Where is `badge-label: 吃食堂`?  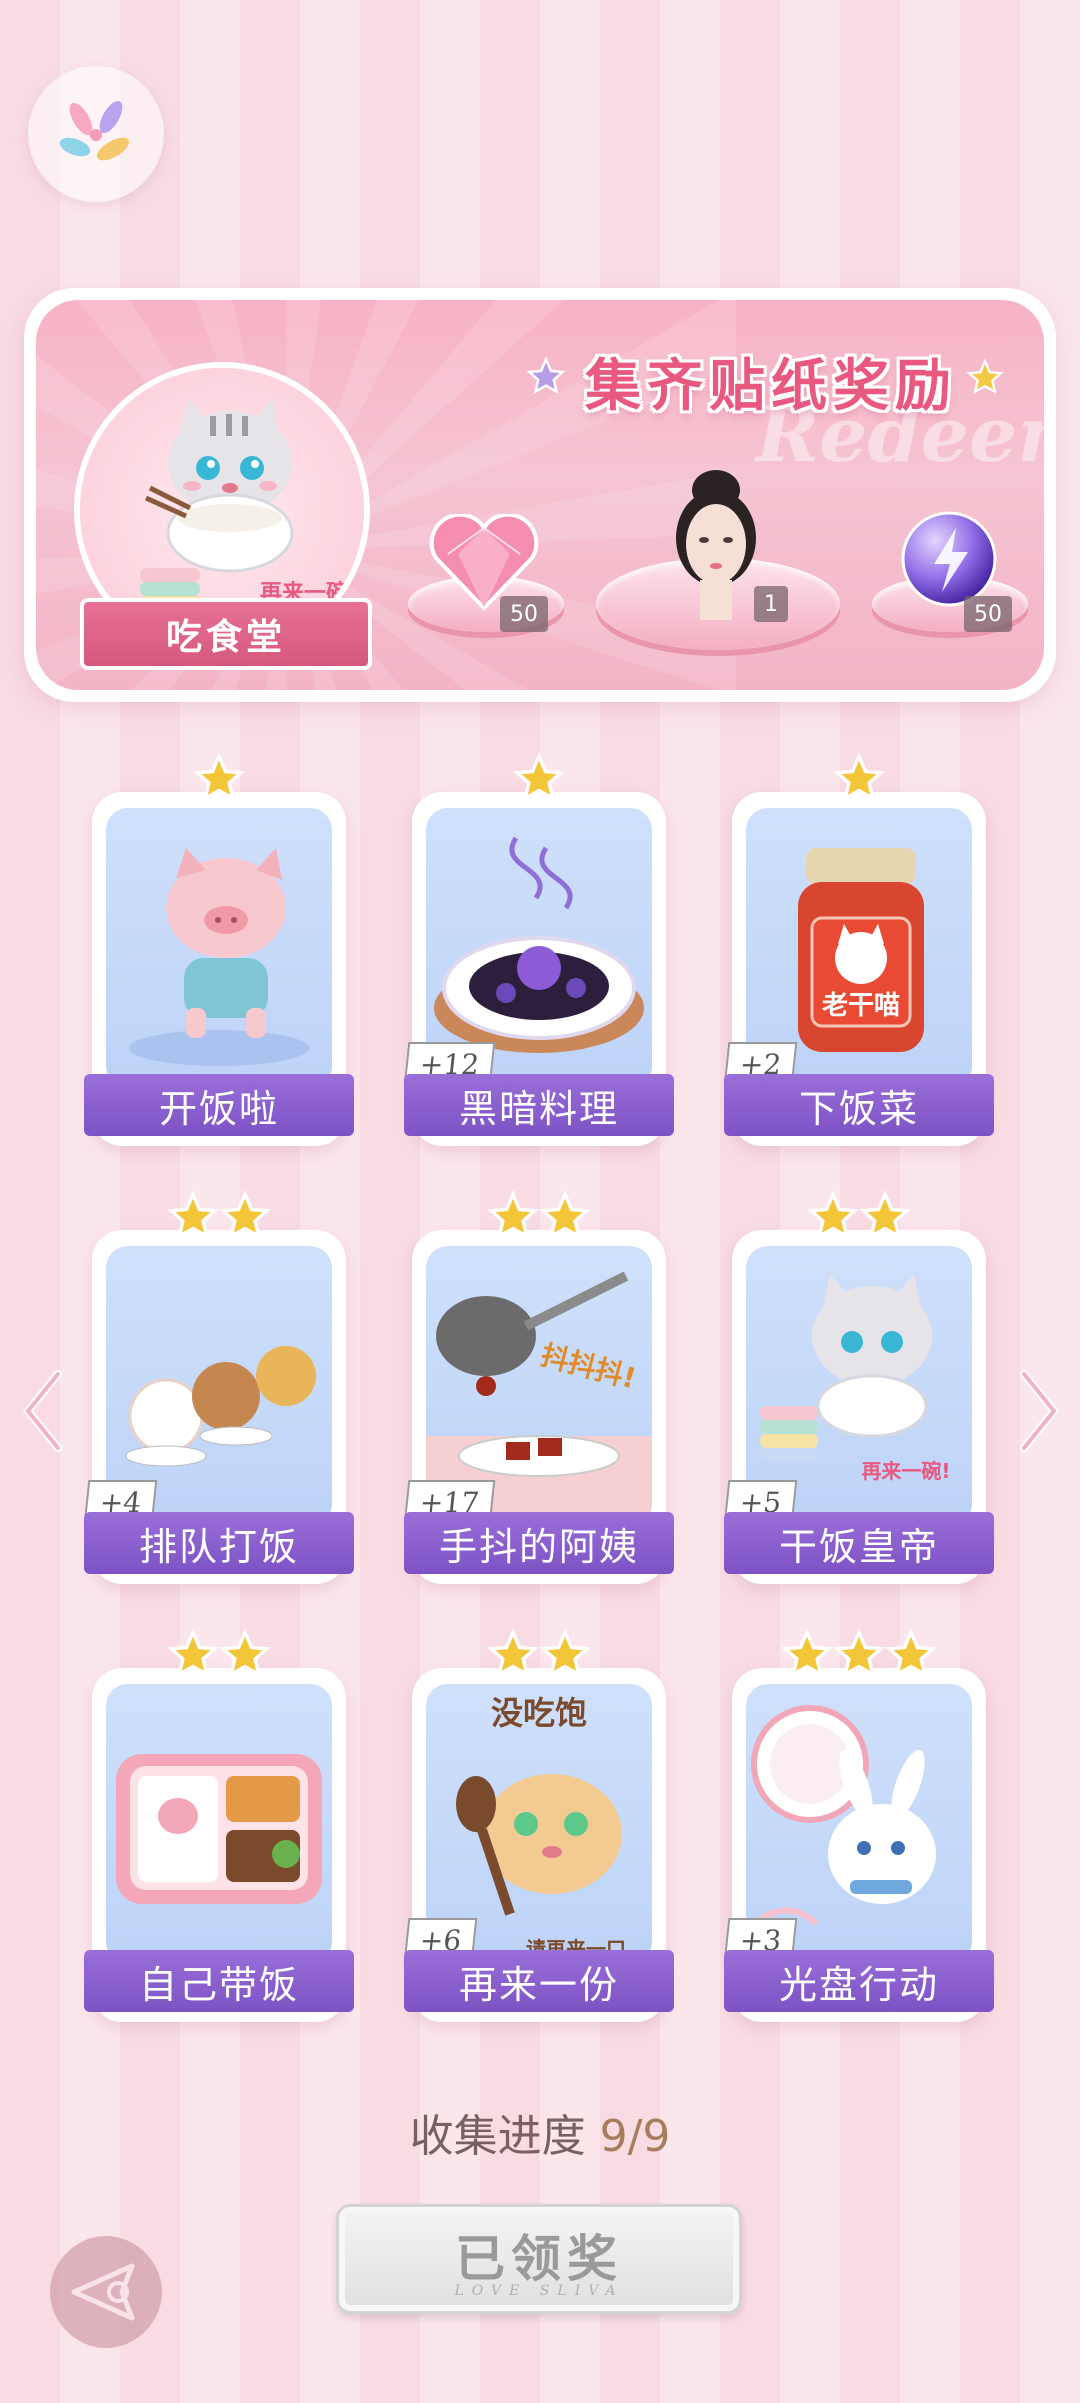 badge-label: 吃食堂 is located at coordinates (226, 634).